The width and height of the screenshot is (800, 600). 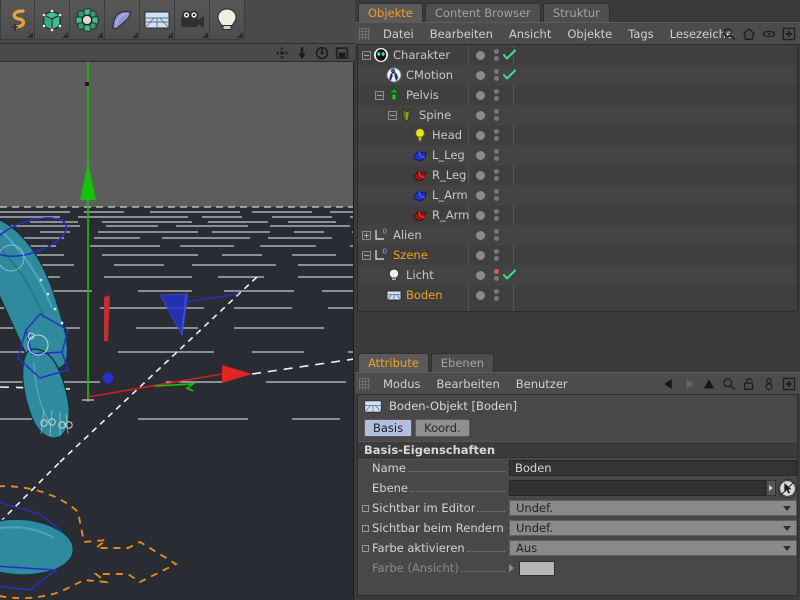 What do you see at coordinates (17, 20) in the screenshot?
I see `spline-tool-button` at bounding box center [17, 20].